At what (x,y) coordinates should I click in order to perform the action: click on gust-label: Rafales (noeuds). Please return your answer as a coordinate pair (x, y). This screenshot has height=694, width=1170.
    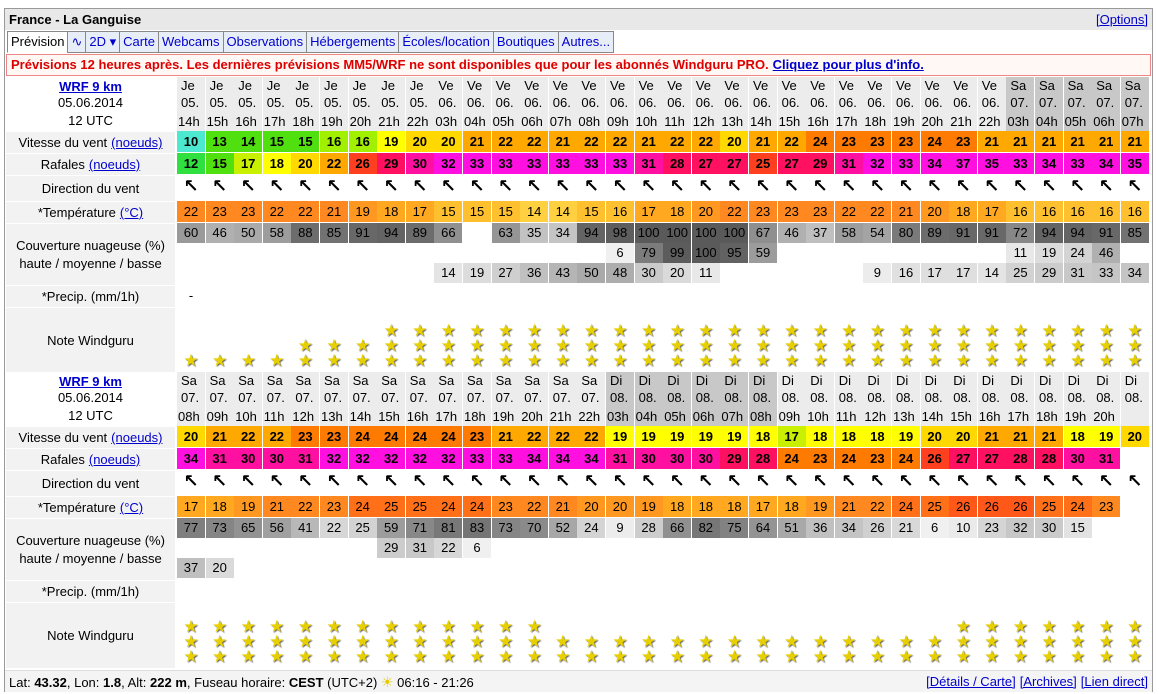
    Looking at the image, I should click on (90, 164).